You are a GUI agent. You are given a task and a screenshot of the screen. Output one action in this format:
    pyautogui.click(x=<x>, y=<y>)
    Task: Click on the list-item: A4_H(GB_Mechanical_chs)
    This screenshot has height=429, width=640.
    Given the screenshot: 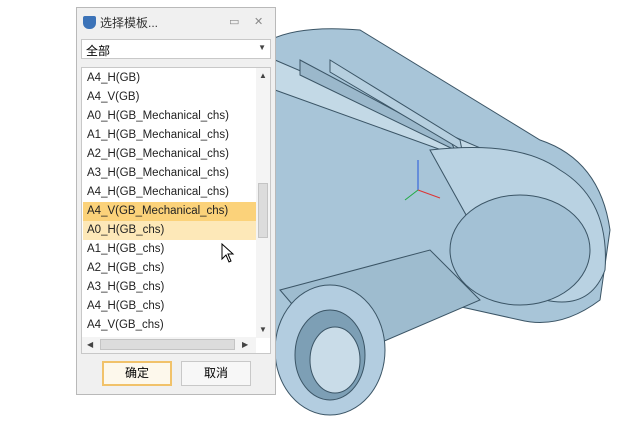 What is the action you would take?
    pyautogui.click(x=170, y=192)
    